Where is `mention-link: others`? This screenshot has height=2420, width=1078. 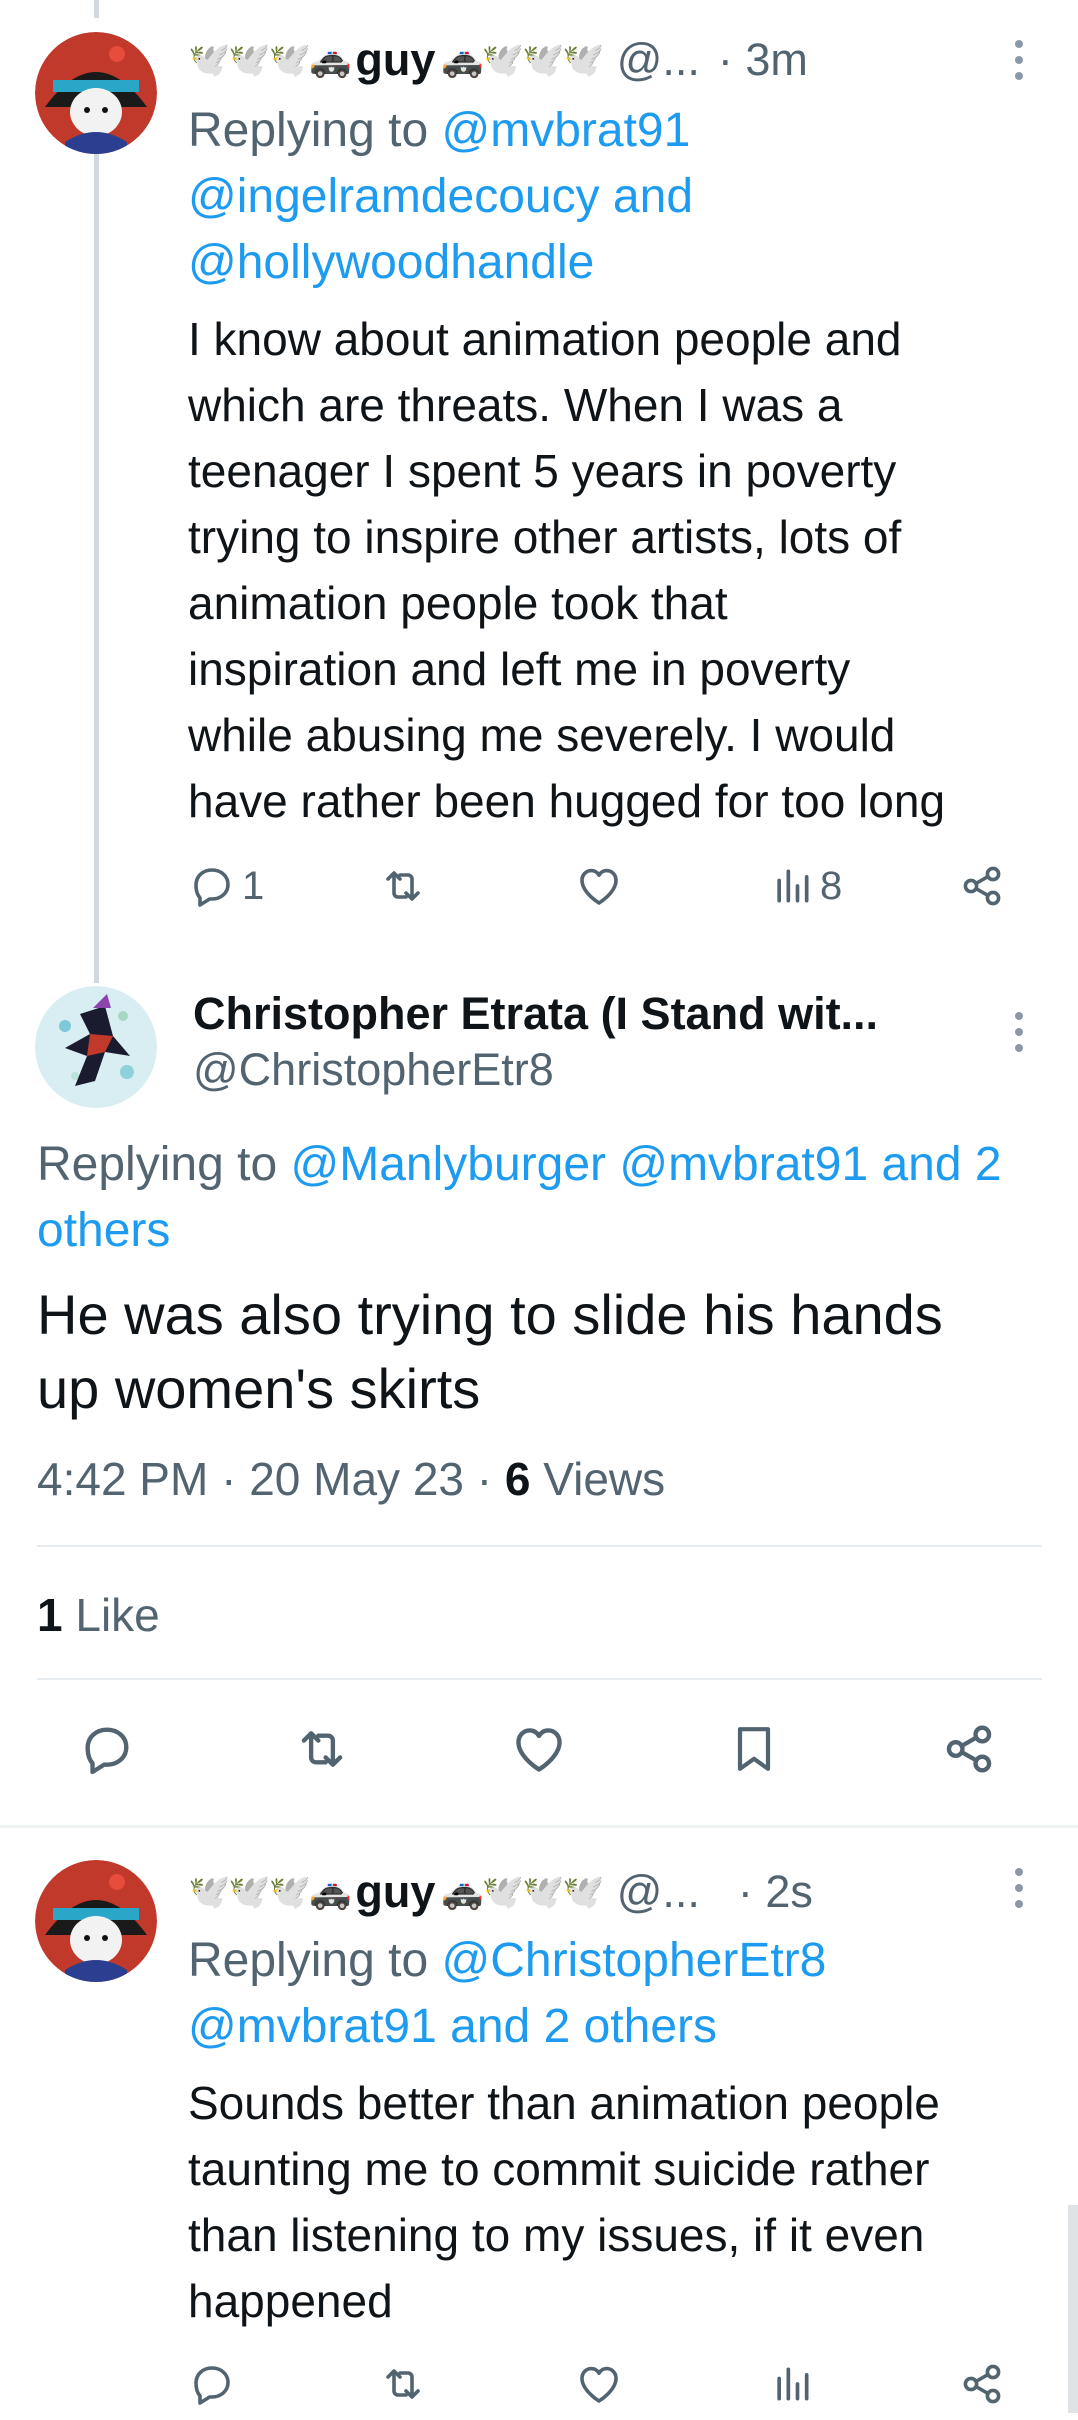 mention-link: others is located at coordinates (552, 1231).